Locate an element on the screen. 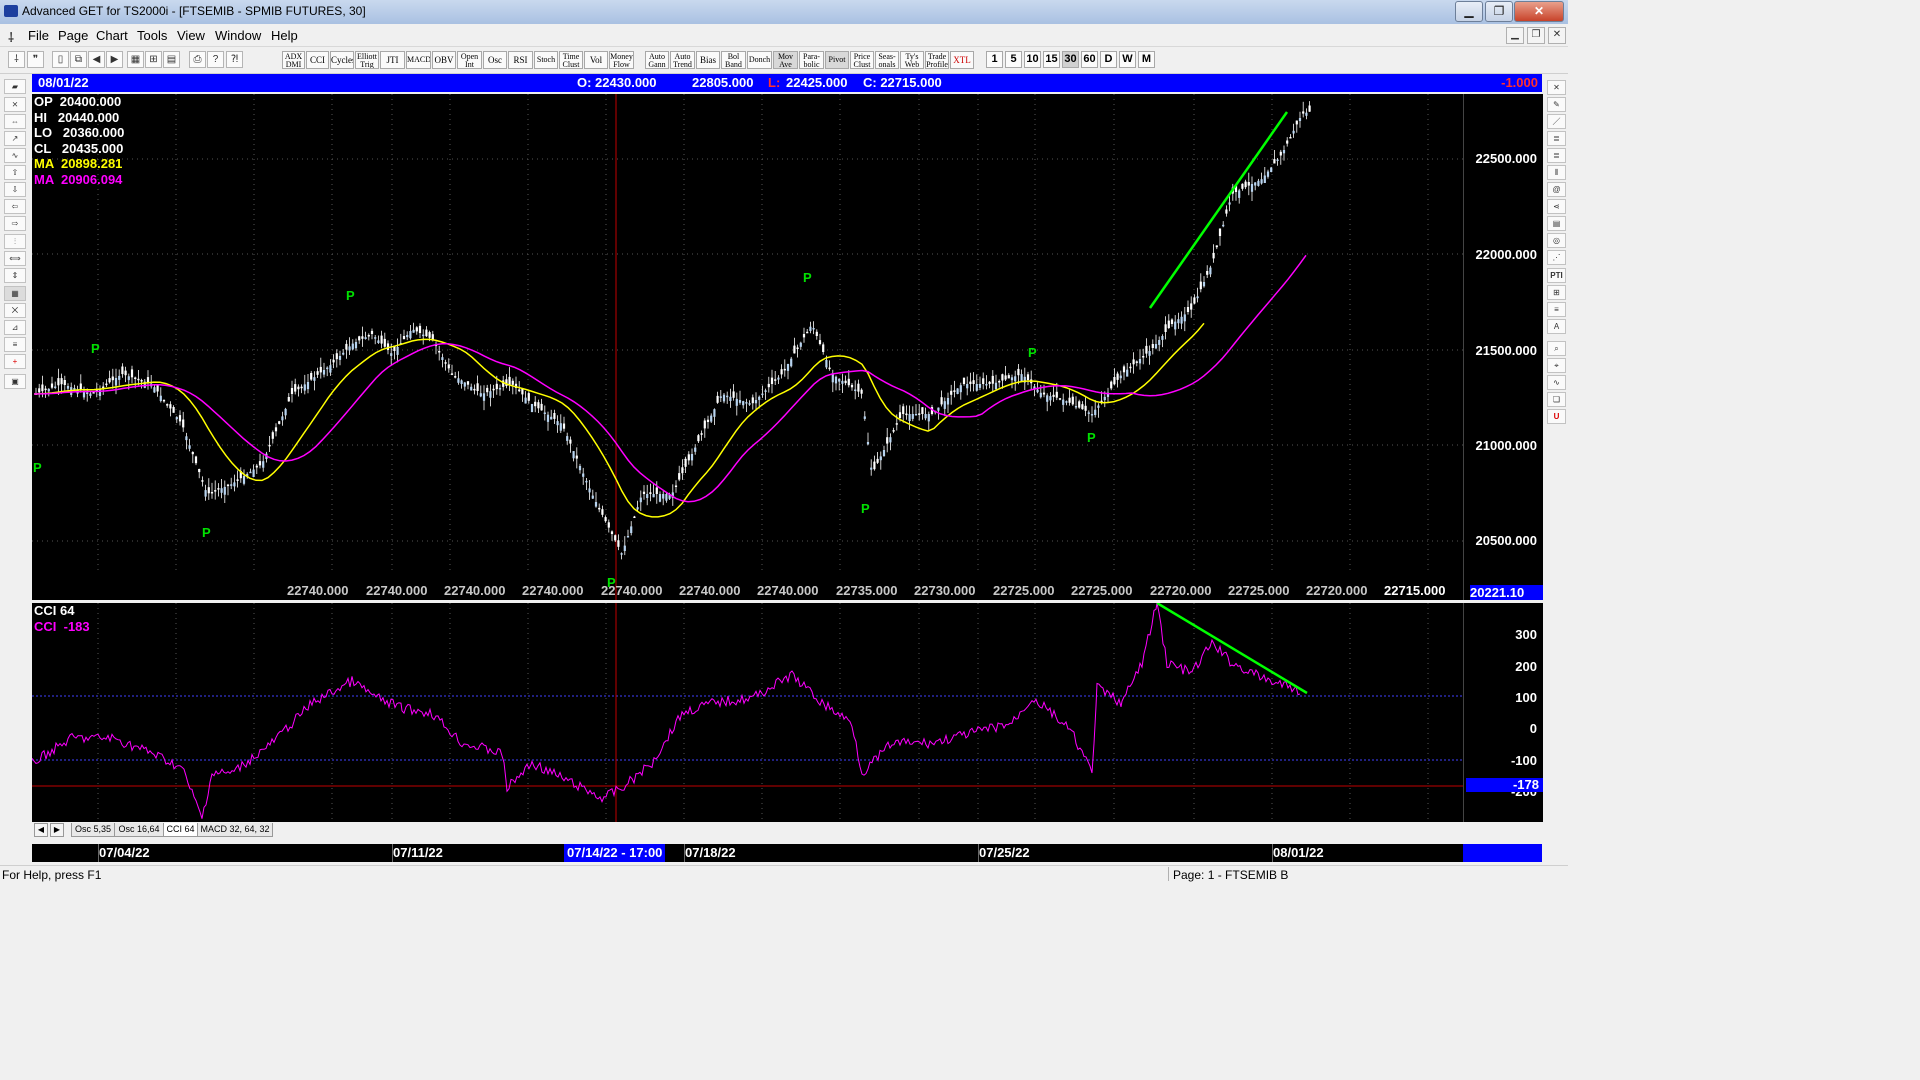  study-bol-band-button: Bol Band is located at coordinates (733, 60).